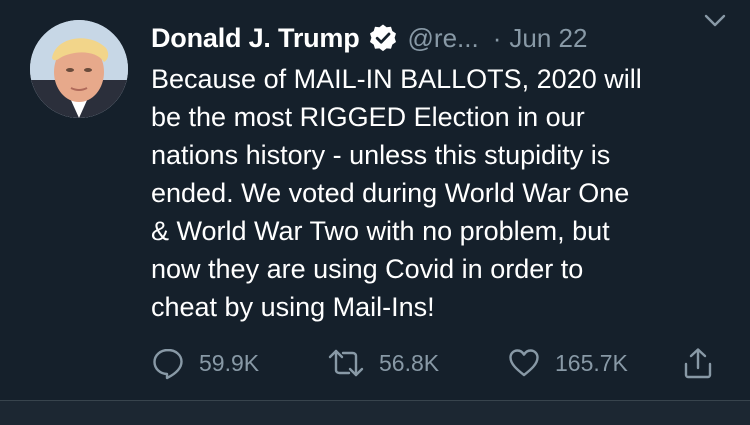  Describe the element at coordinates (375, 412) in the screenshot. I see `bottom-bar` at that location.